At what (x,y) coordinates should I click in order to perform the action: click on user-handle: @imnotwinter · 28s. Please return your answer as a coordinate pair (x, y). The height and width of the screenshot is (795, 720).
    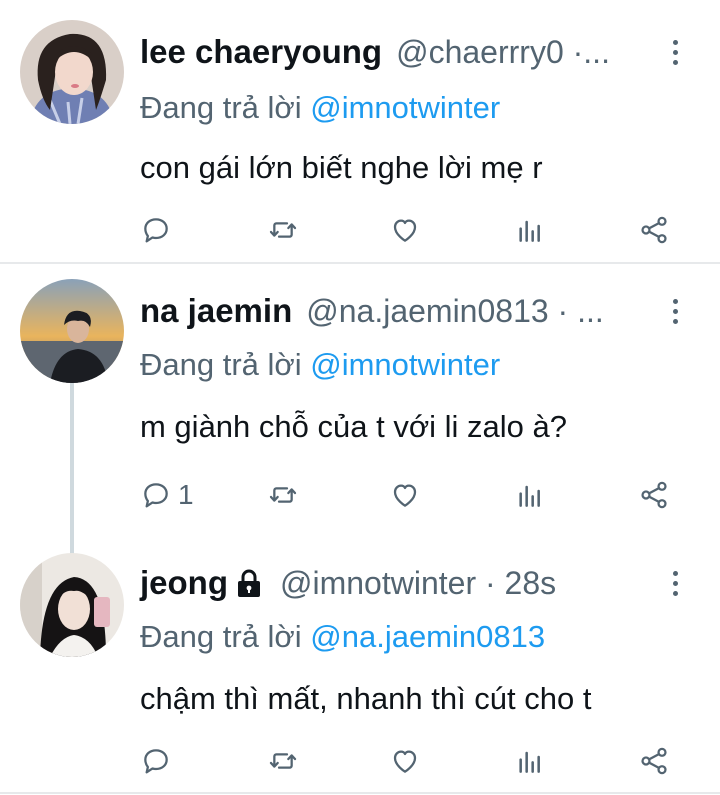
    Looking at the image, I should click on (418, 583).